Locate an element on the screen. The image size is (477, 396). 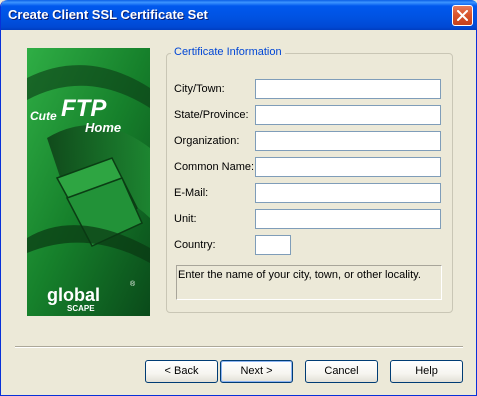
svg-text: Home is located at coordinates (103, 127).